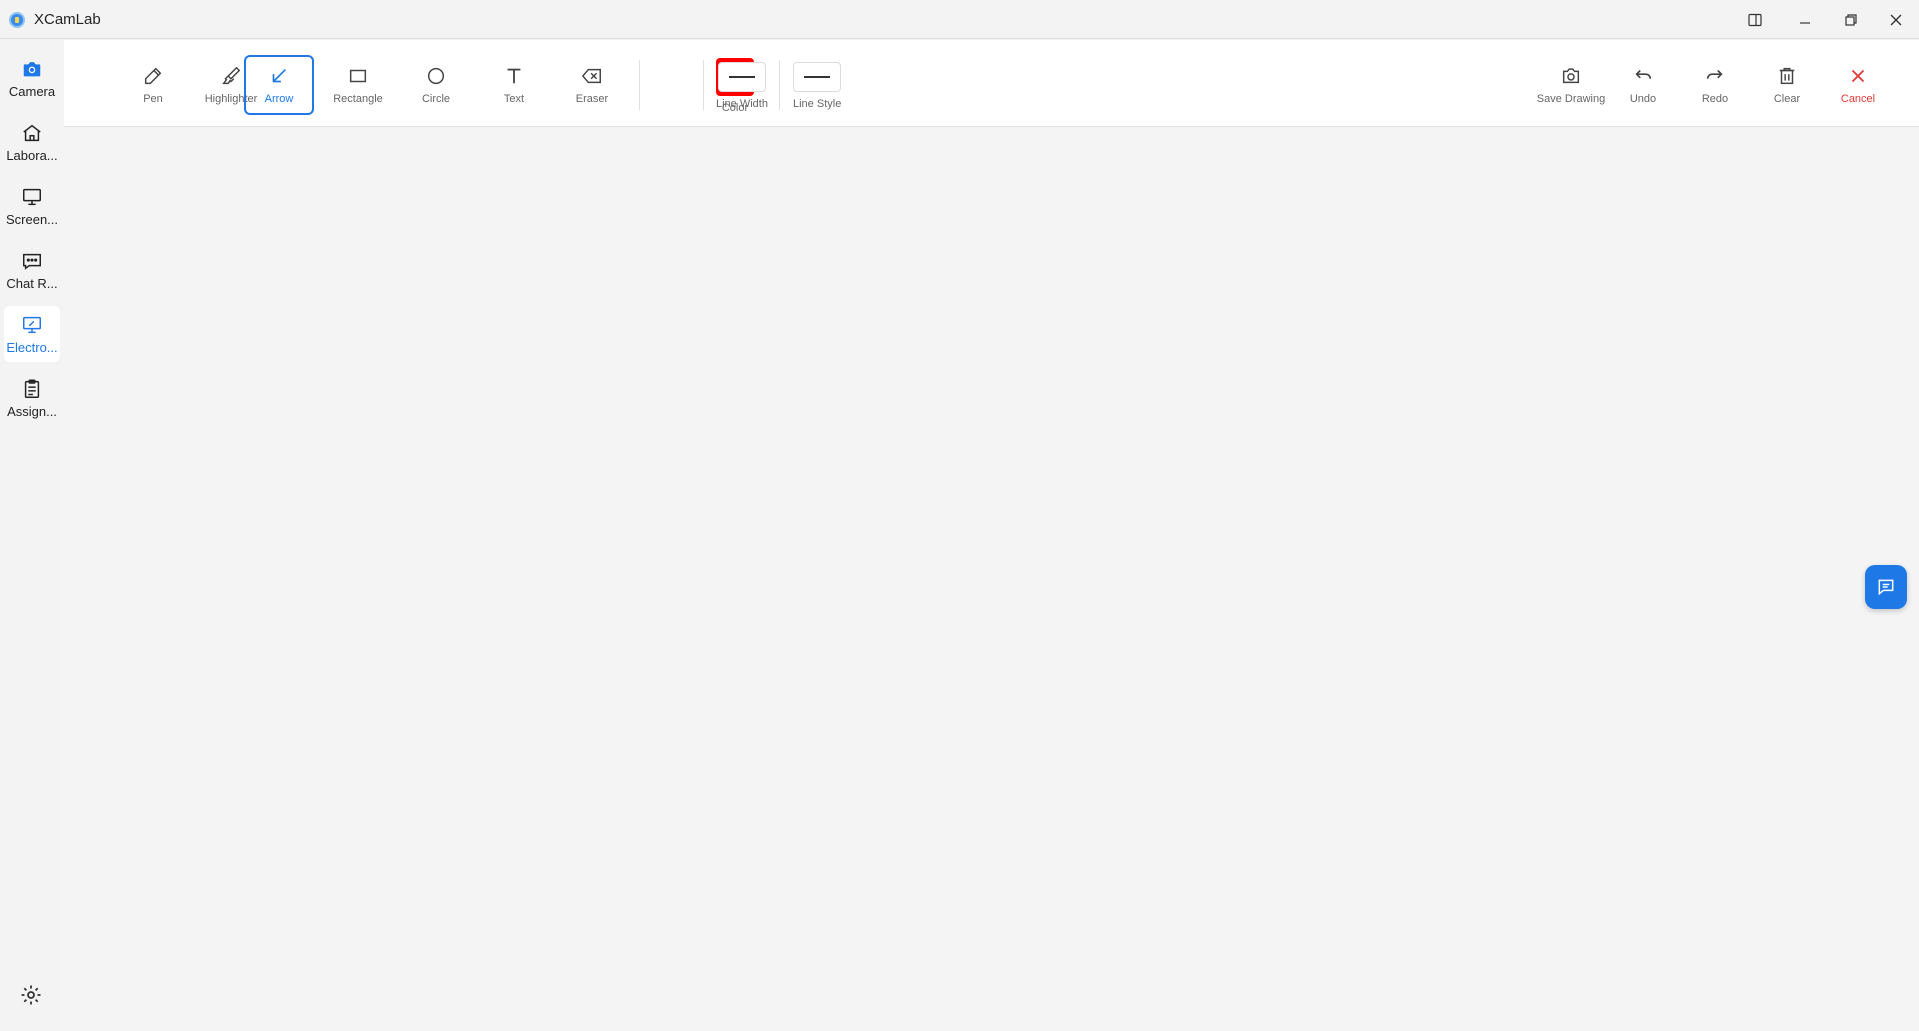 This screenshot has width=1919, height=1031. Describe the element at coordinates (1643, 74) in the screenshot. I see `undo-icon` at that location.